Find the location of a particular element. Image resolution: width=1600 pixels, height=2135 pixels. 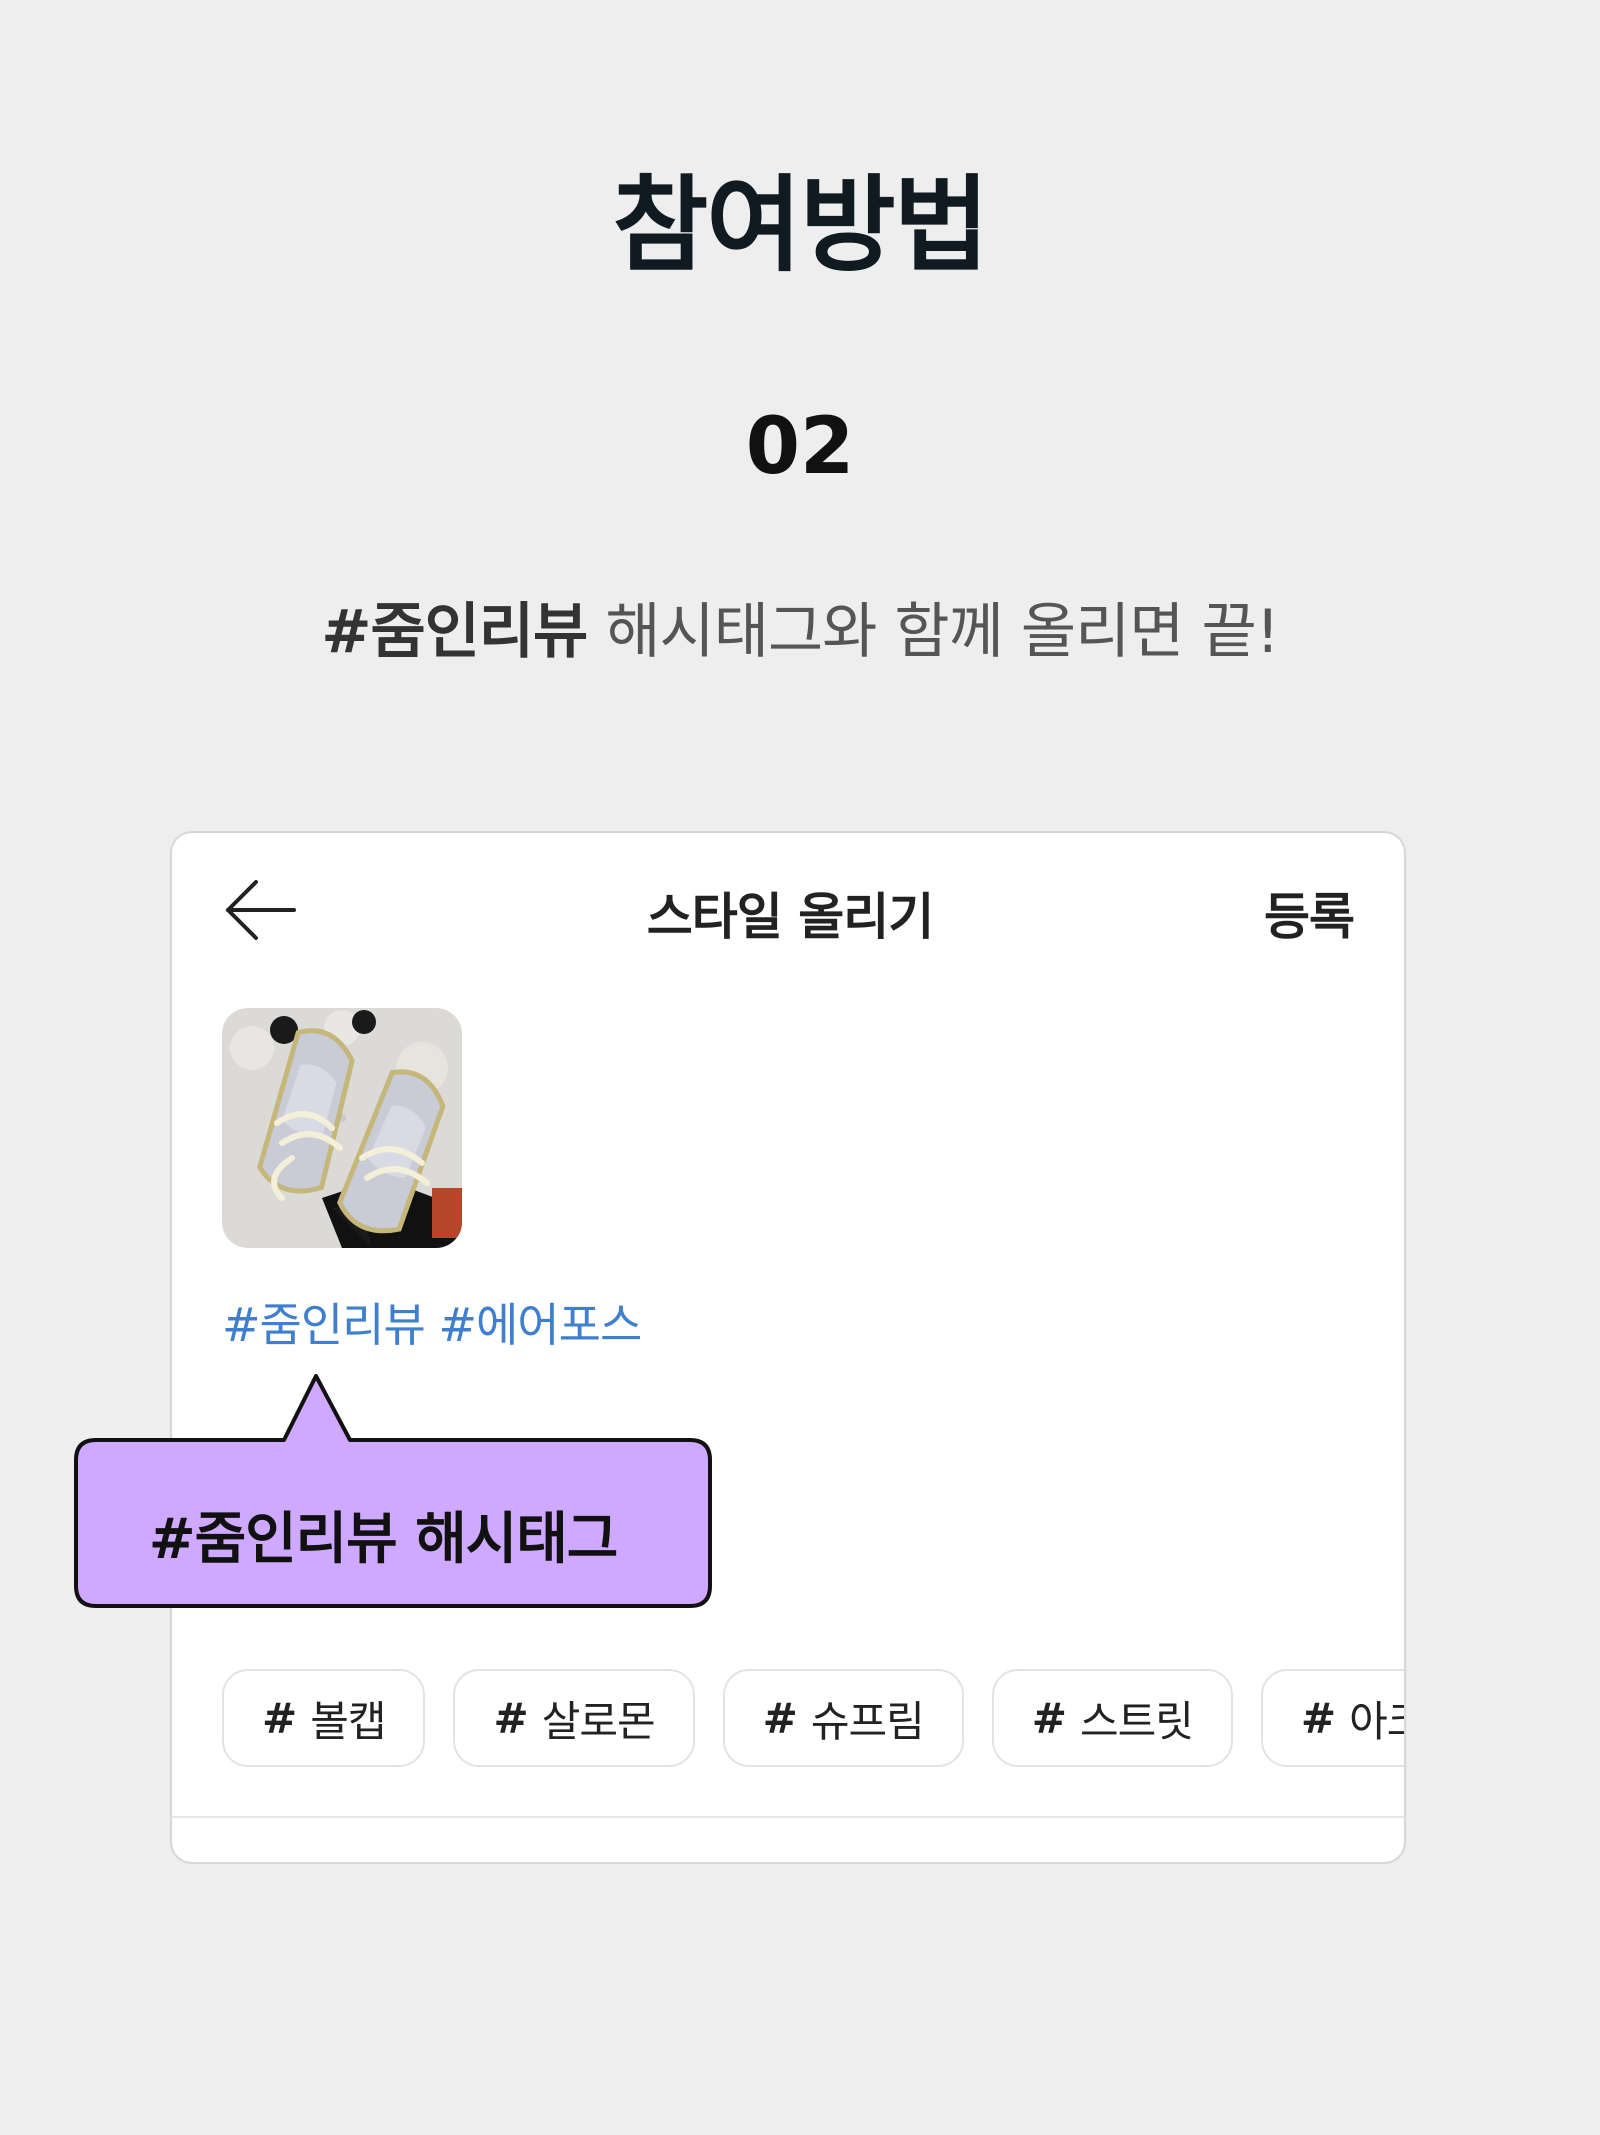

step-number: 02 is located at coordinates (800, 447).